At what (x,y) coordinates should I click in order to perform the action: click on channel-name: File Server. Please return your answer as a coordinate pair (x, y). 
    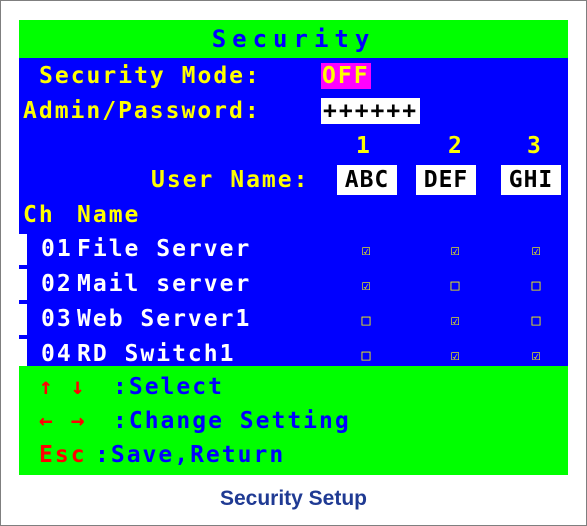
    Looking at the image, I should click on (164, 249).